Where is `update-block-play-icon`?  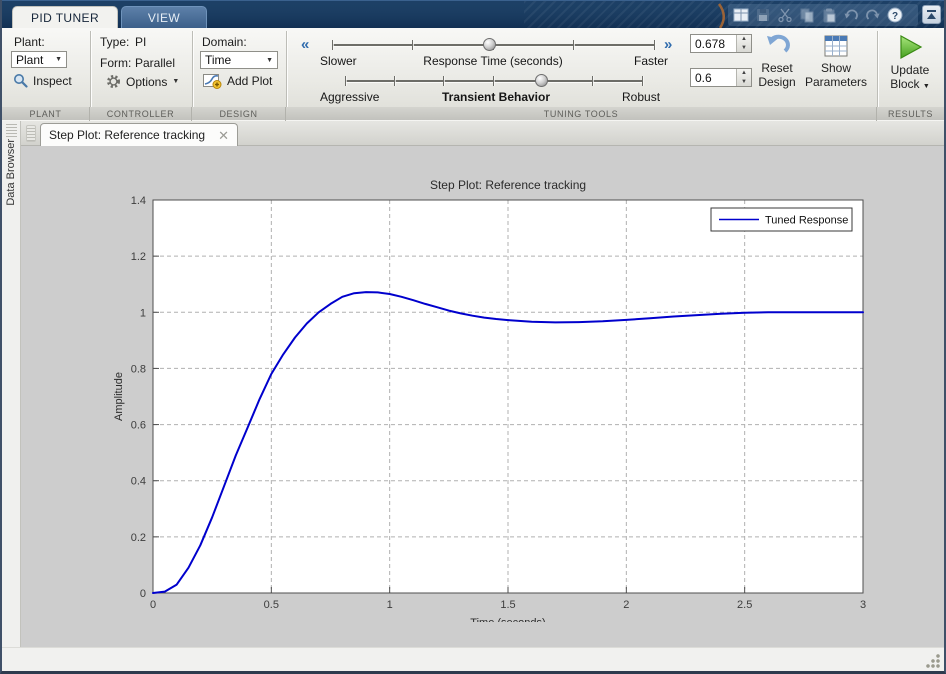 update-block-play-icon is located at coordinates (911, 47).